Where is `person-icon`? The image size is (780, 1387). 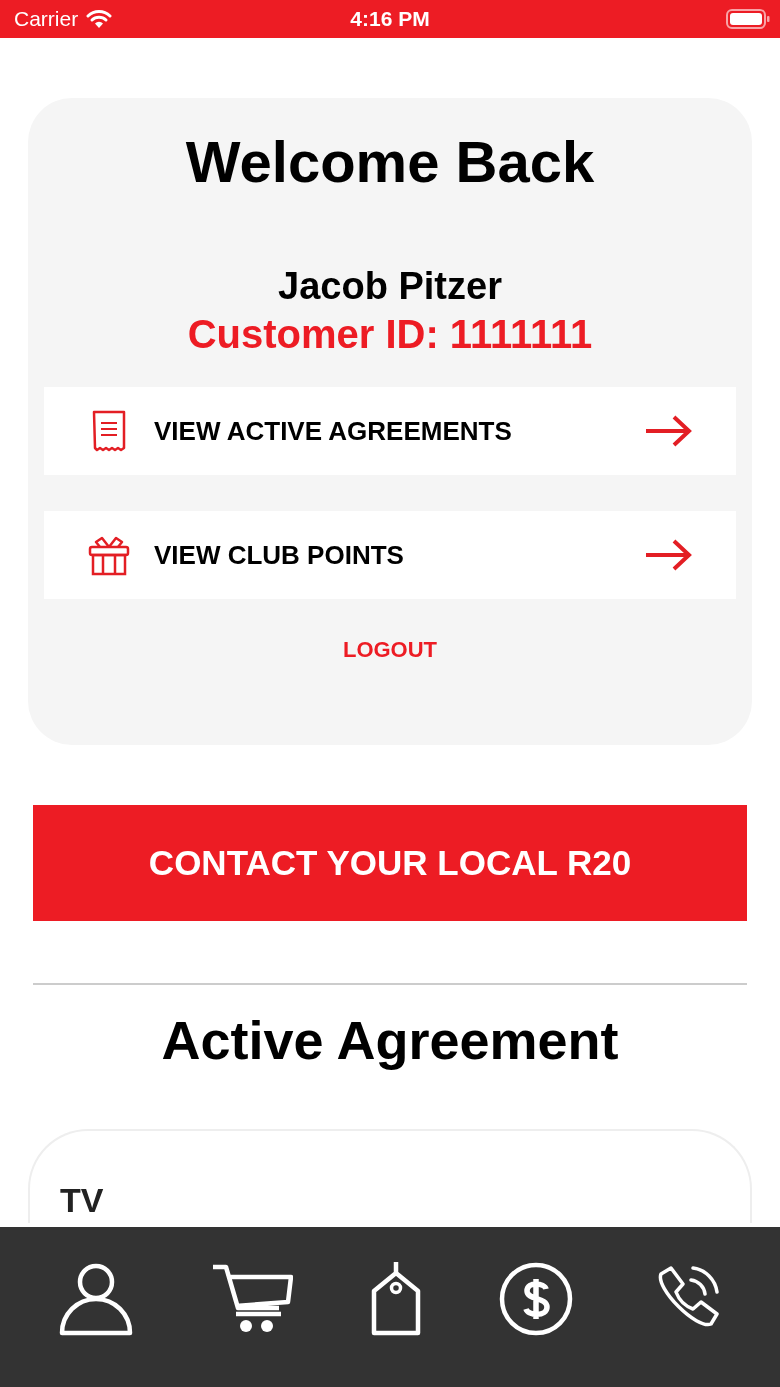 person-icon is located at coordinates (96, 1299).